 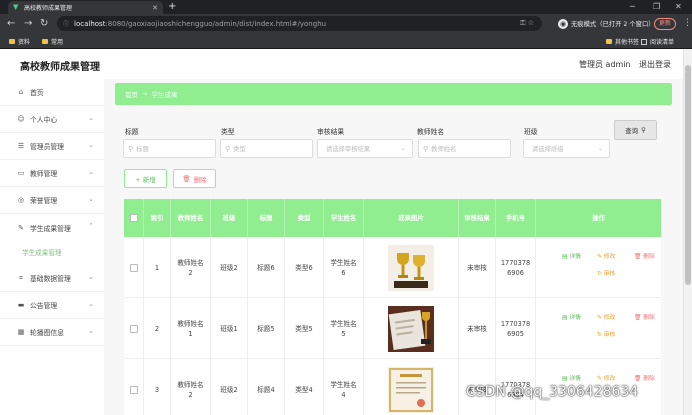 I want to click on sidebar-item-label: 首页, so click(x=37, y=93).